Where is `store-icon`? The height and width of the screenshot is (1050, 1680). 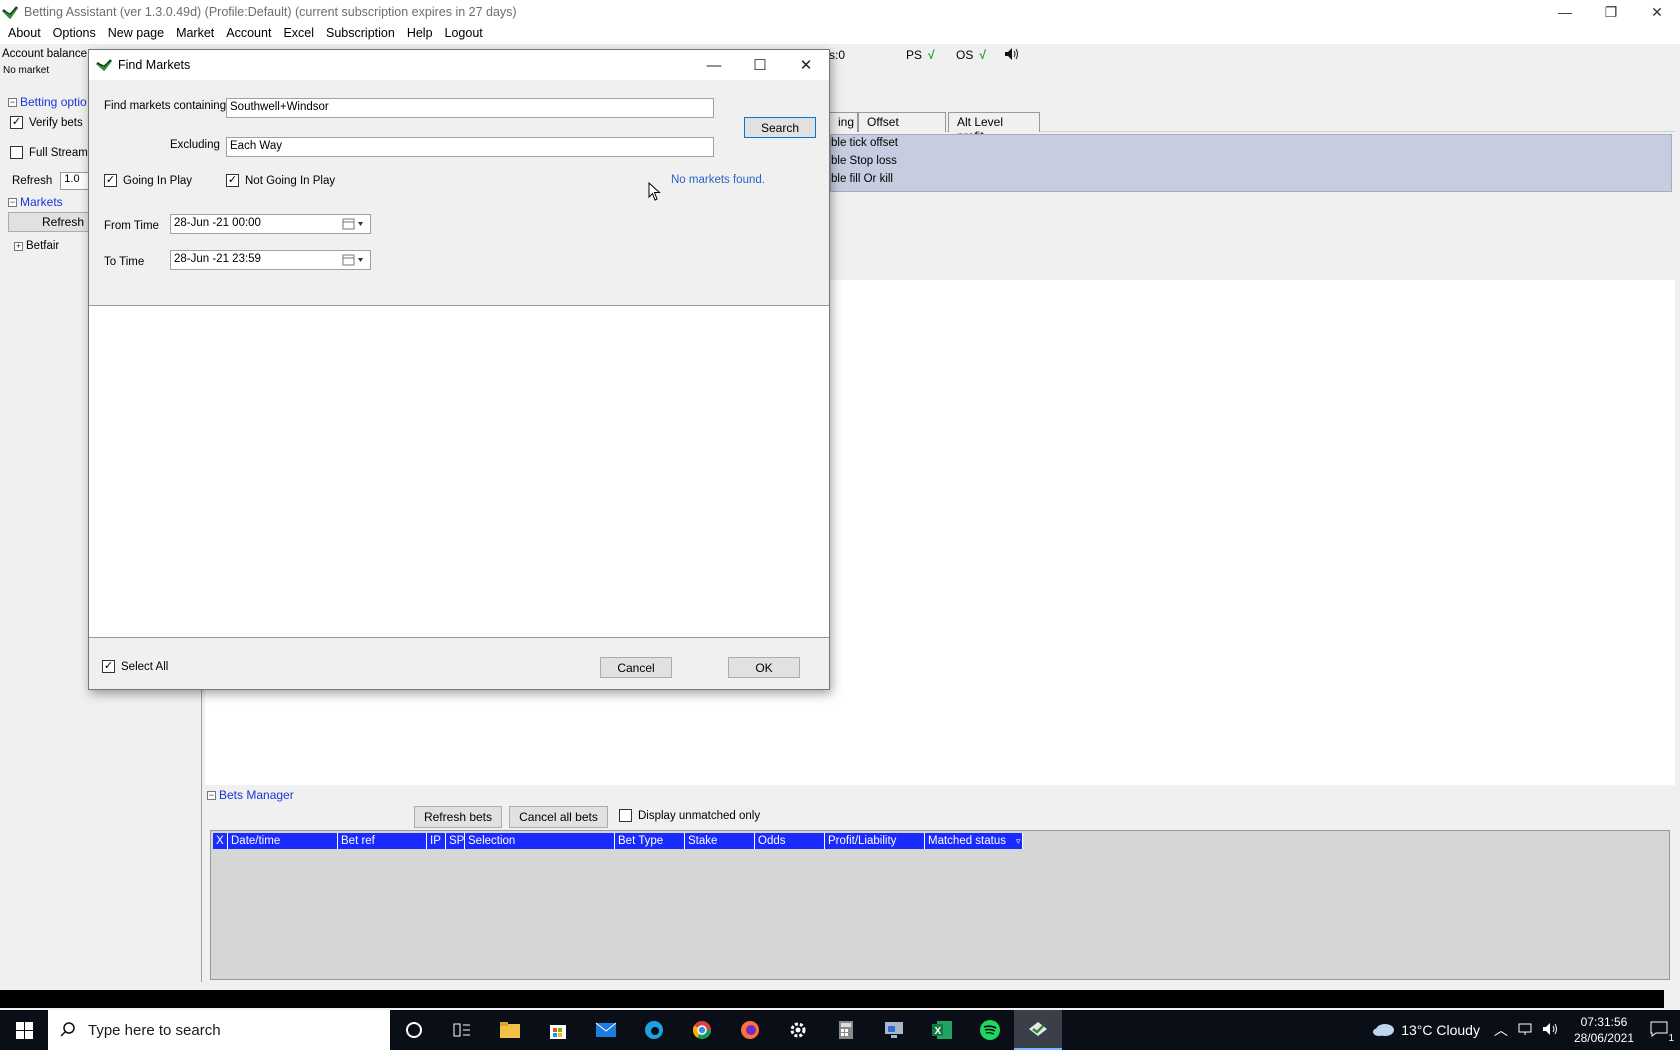
store-icon is located at coordinates (558, 1030).